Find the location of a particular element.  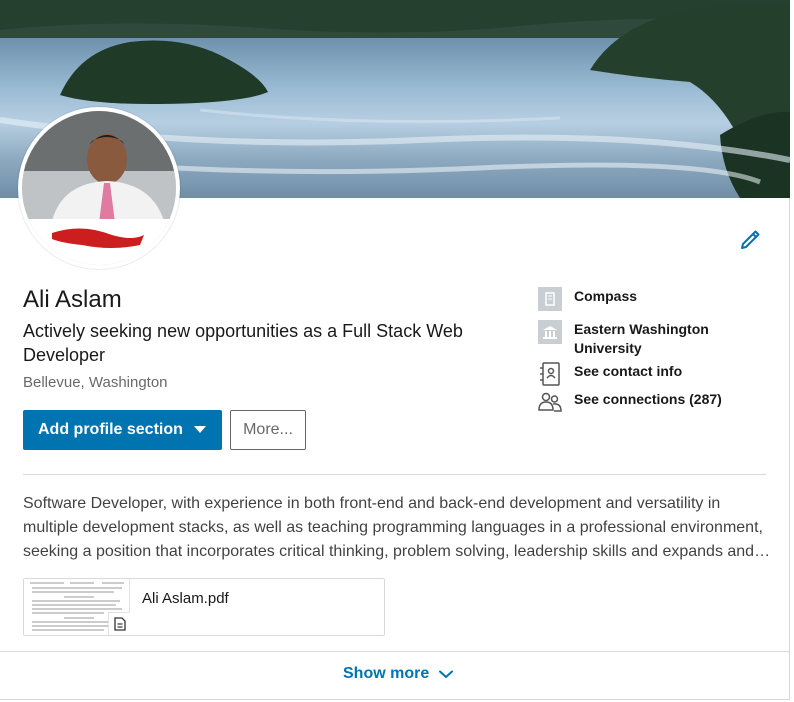

people-icon is located at coordinates (550, 402).